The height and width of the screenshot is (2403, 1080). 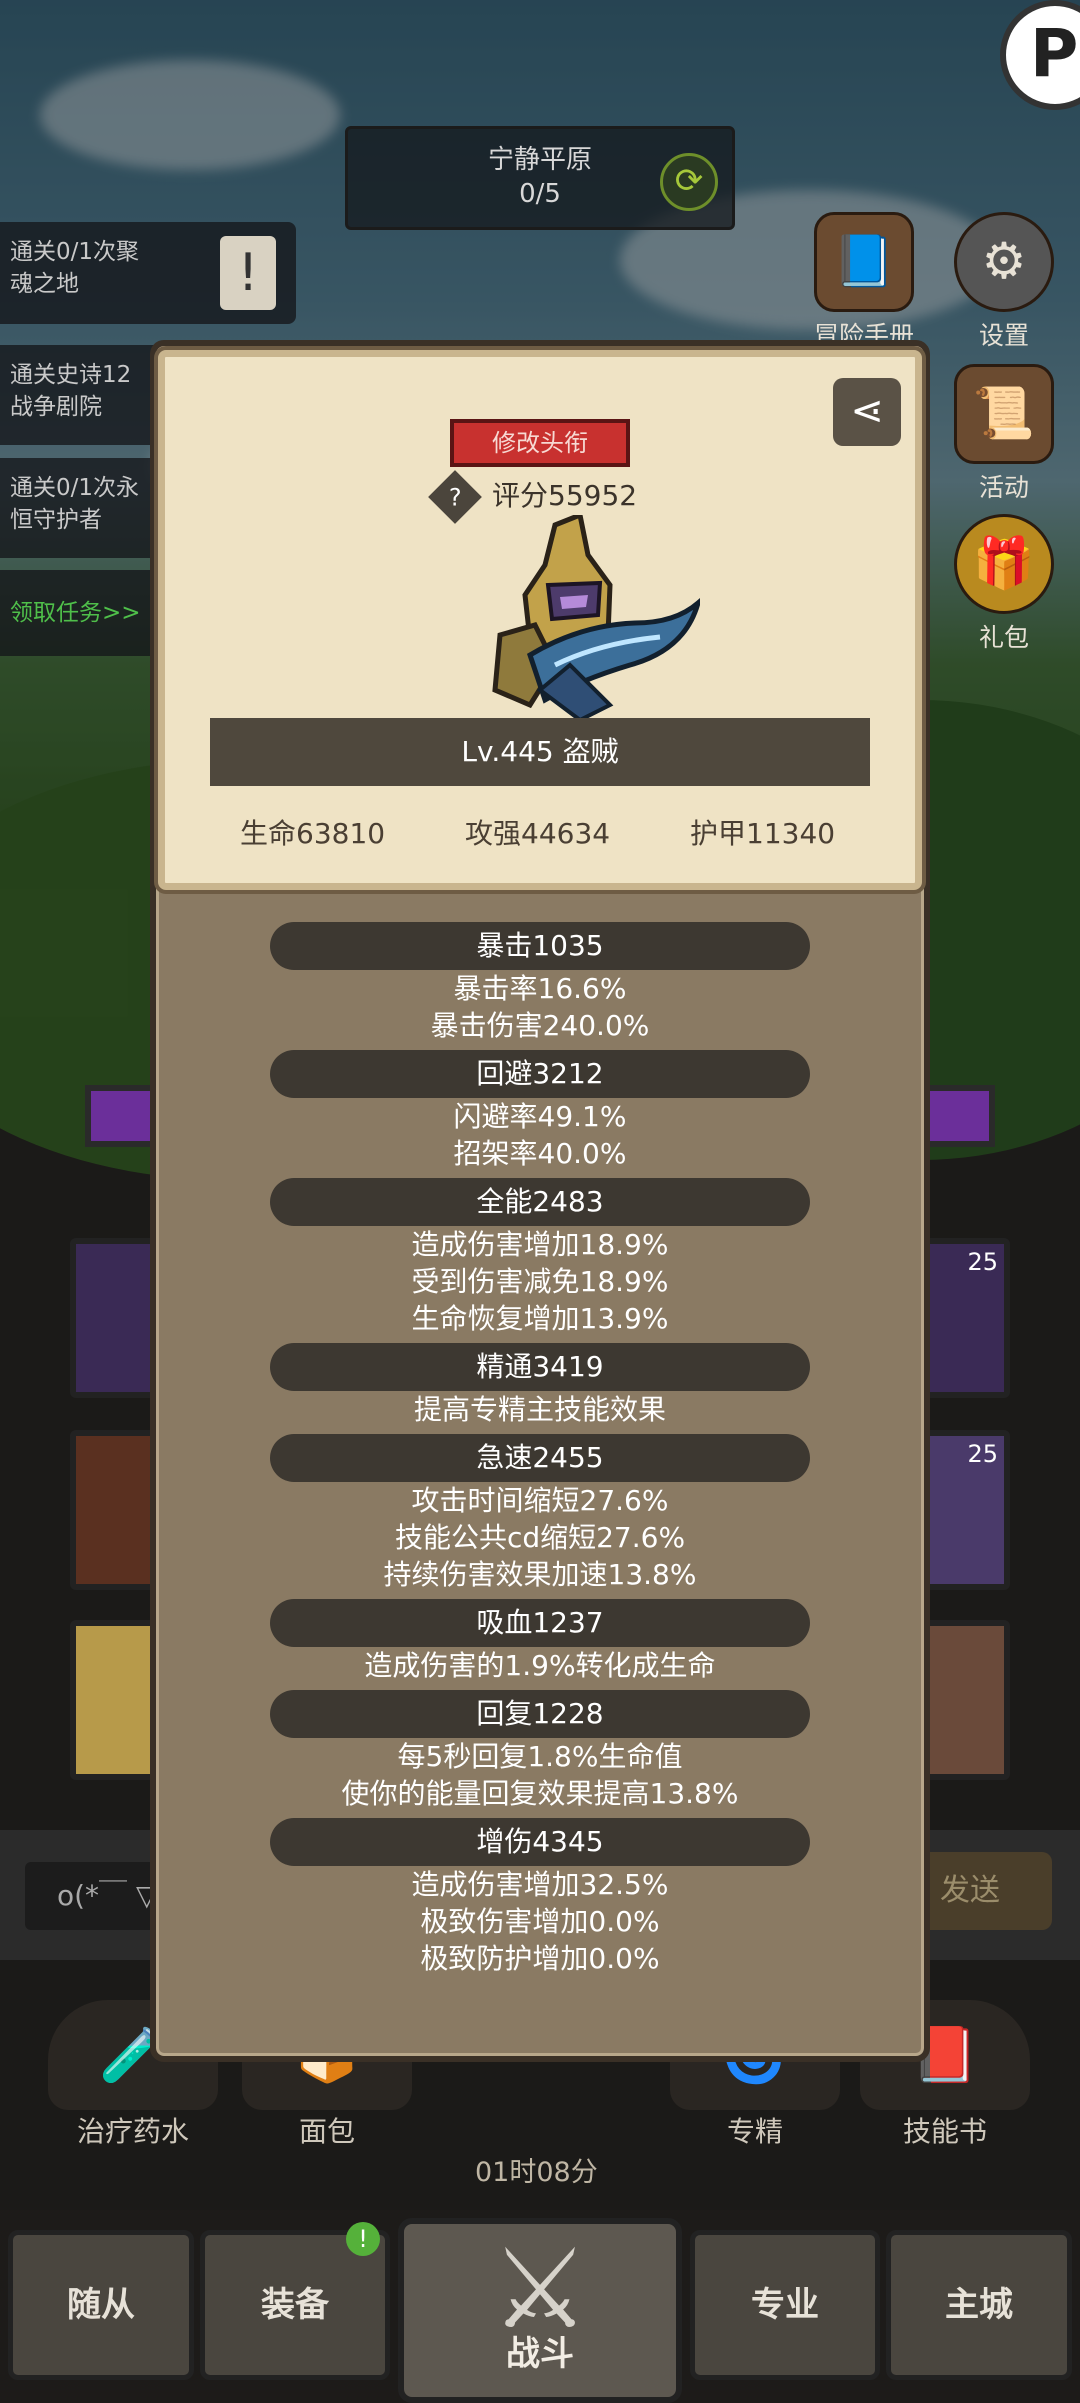 I want to click on stat-line: 闪避率49.1%, so click(x=540, y=1116).